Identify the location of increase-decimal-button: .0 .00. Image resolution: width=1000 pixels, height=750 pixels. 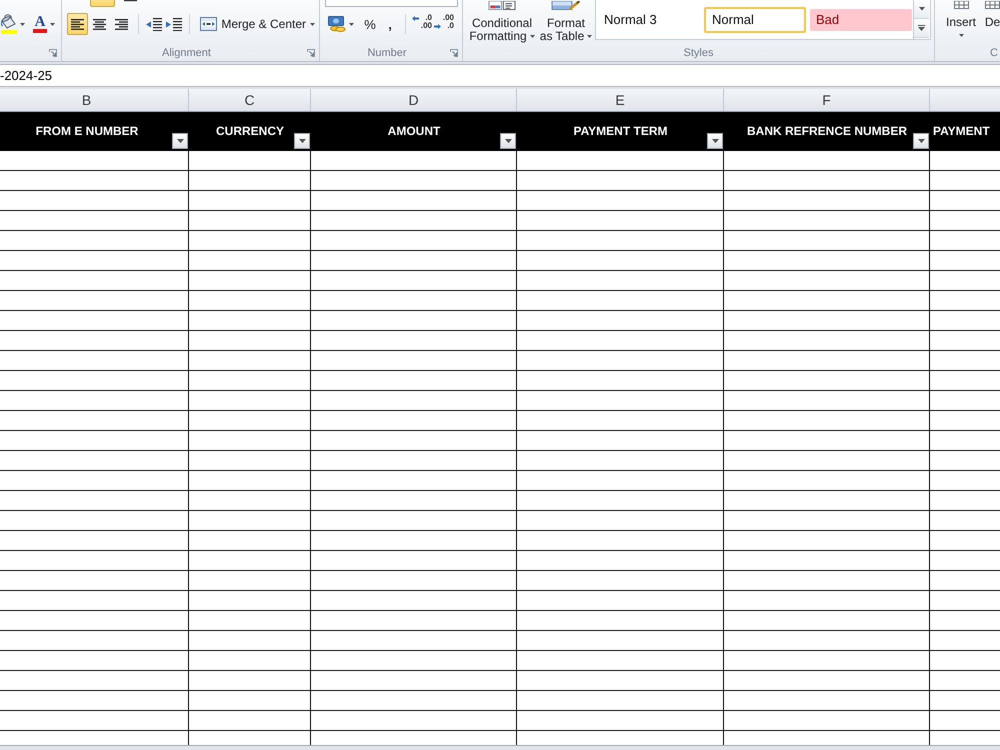
(422, 24).